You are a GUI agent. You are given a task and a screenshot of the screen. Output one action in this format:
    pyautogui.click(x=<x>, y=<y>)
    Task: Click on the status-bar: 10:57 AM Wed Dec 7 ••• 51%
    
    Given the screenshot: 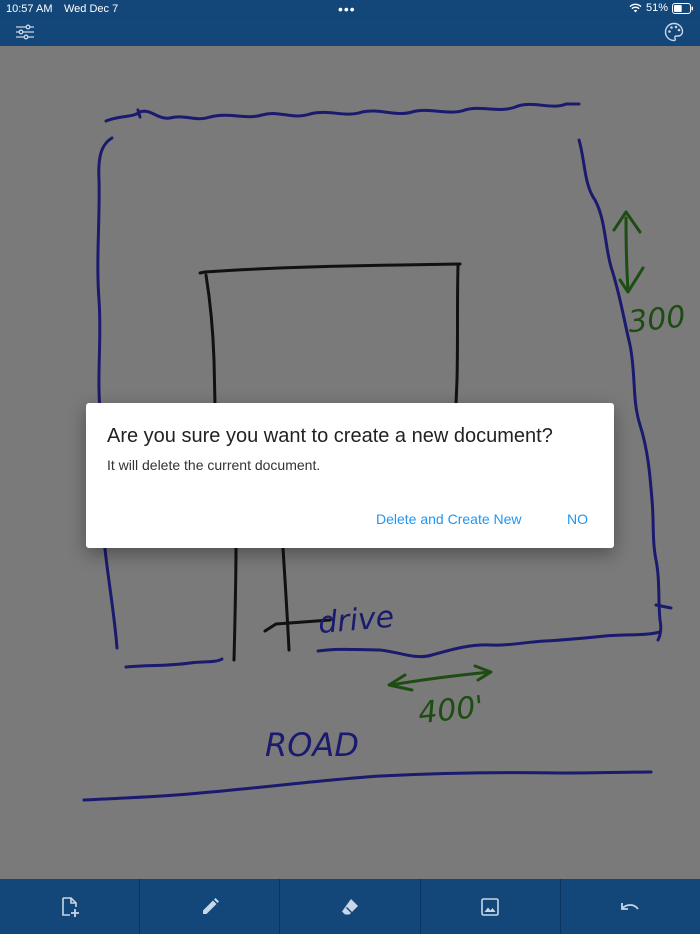 What is the action you would take?
    pyautogui.click(x=350, y=9)
    